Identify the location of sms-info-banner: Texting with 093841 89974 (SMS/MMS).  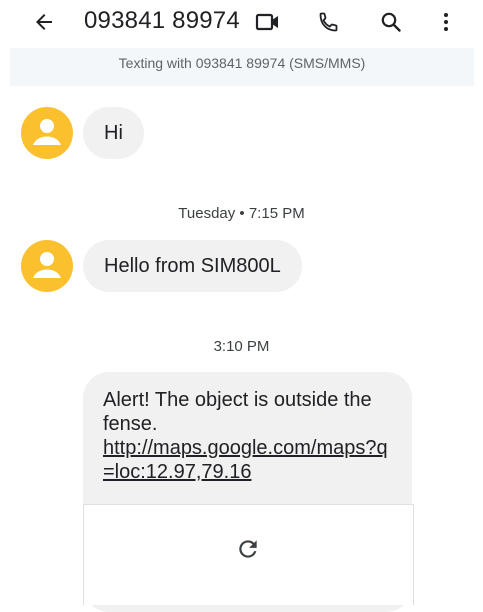
(242, 67).